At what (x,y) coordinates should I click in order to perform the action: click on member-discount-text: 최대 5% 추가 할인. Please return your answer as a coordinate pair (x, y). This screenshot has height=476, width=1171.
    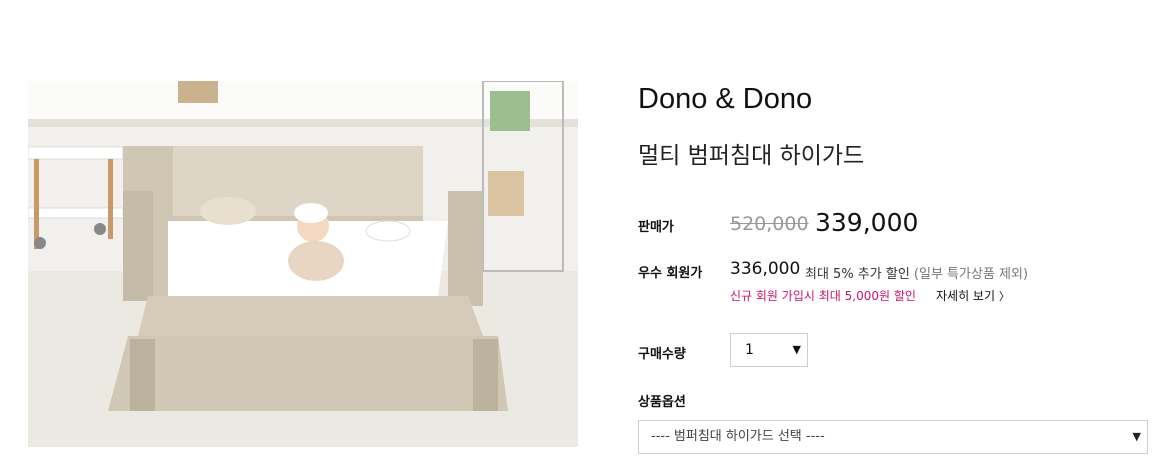
    Looking at the image, I should click on (857, 274).